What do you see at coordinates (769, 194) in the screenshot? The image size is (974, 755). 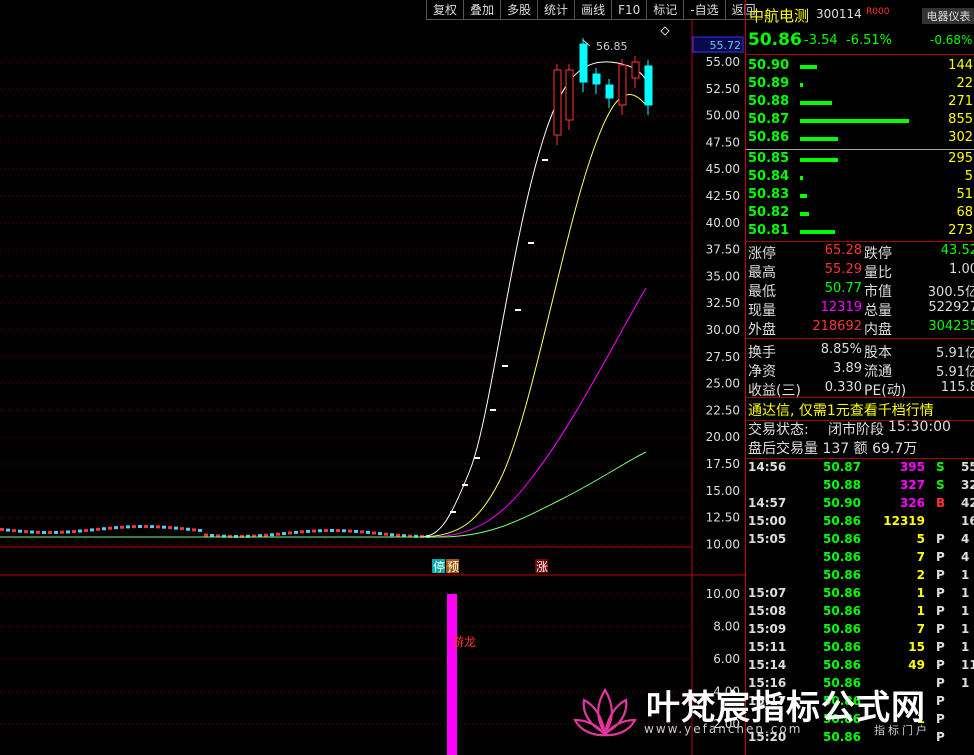 I see `buy-price: 50.83` at bounding box center [769, 194].